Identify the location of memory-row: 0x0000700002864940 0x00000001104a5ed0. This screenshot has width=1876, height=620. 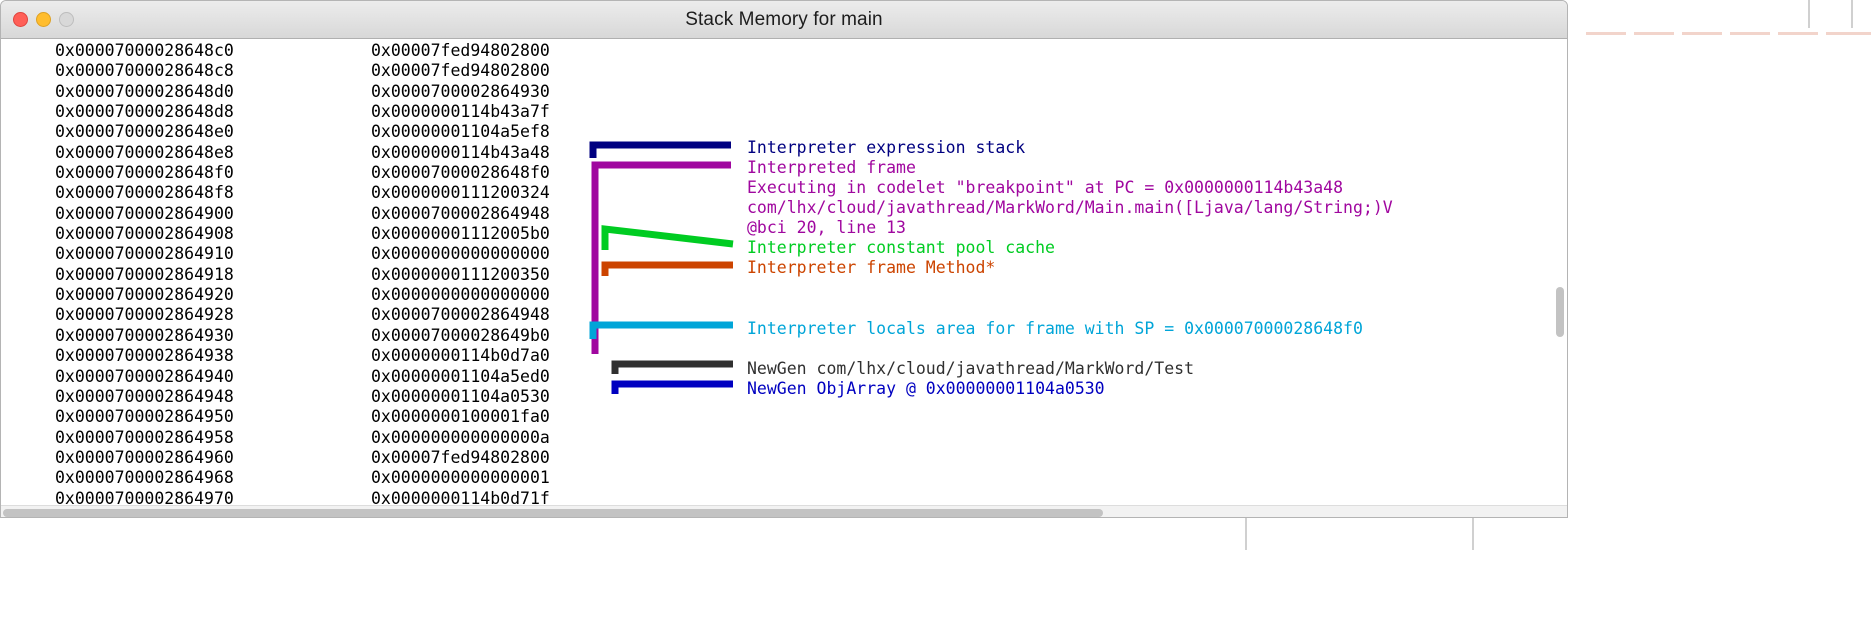
(784, 377).